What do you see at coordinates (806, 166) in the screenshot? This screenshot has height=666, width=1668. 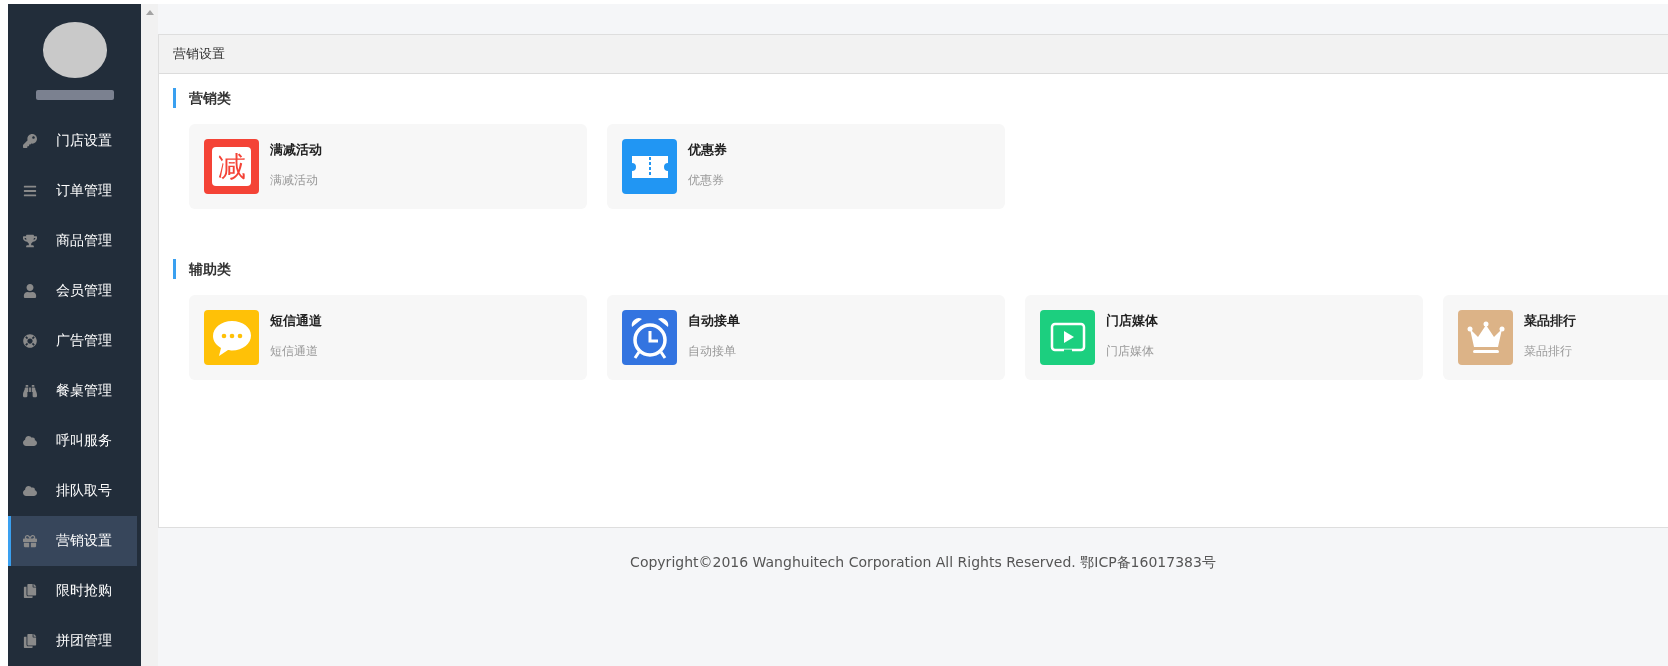 I see `feature-card: 优惠券 优惠券` at bounding box center [806, 166].